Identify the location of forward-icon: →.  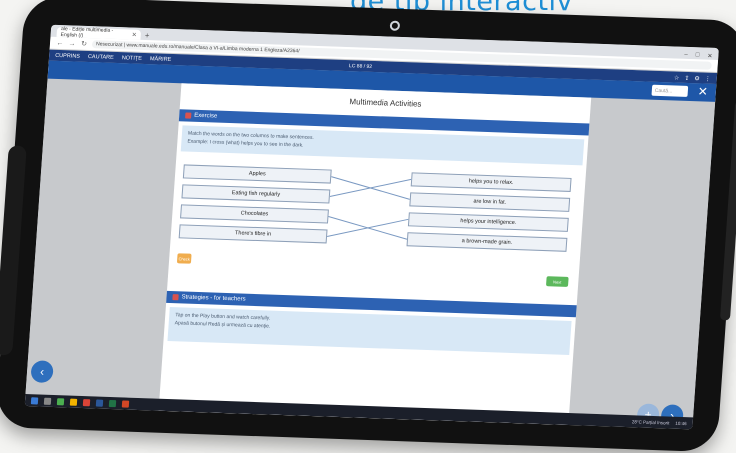
(72, 43).